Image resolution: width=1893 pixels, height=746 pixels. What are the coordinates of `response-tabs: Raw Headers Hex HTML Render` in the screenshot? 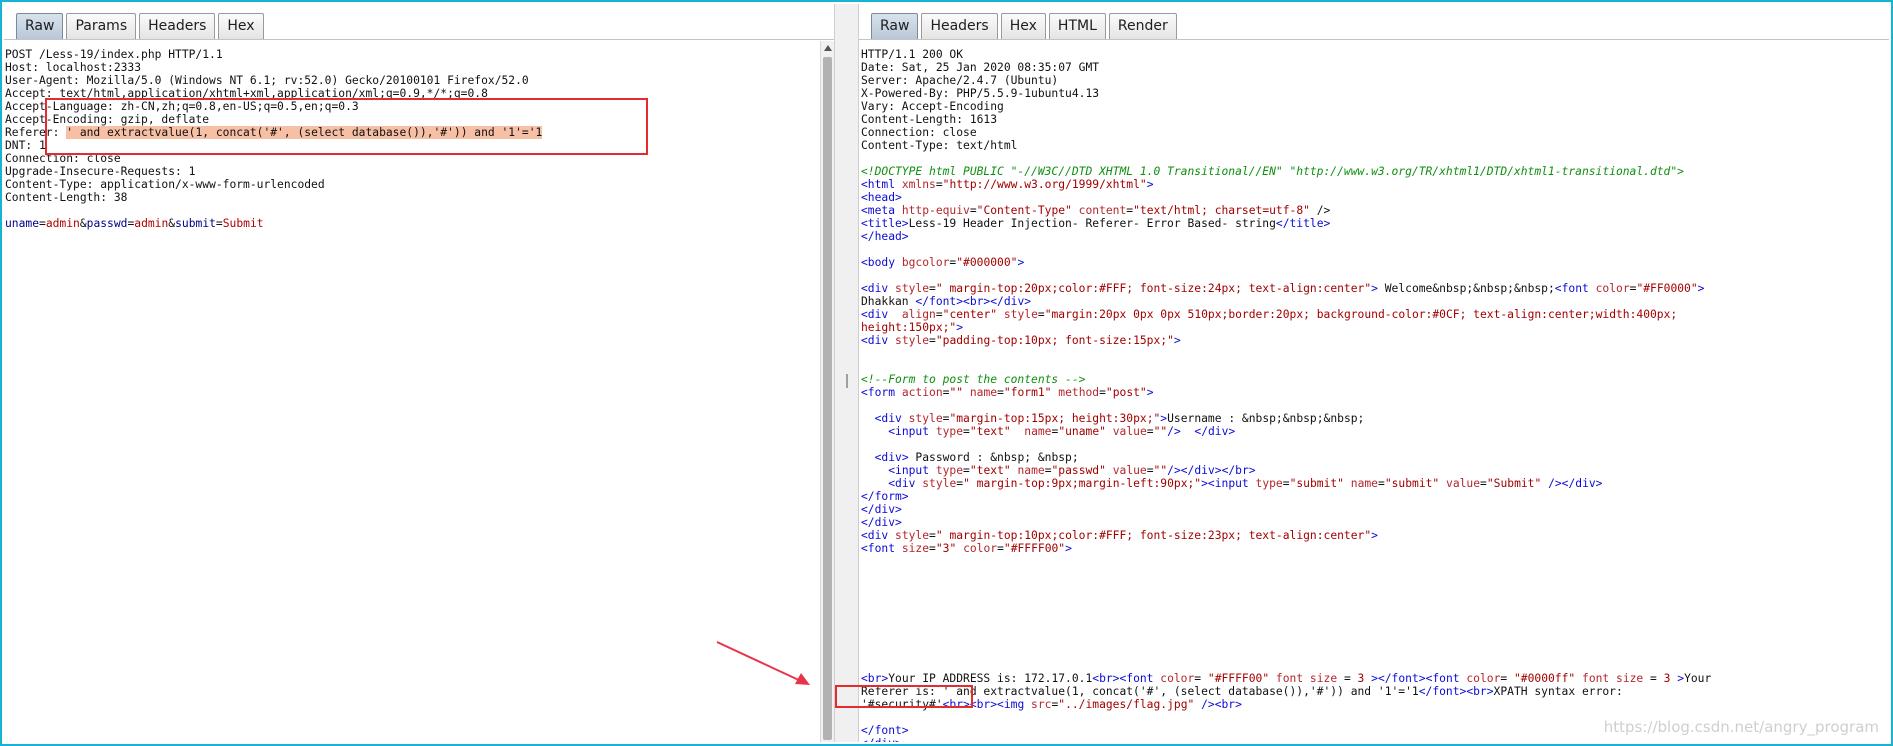 It's located at (1025, 26).